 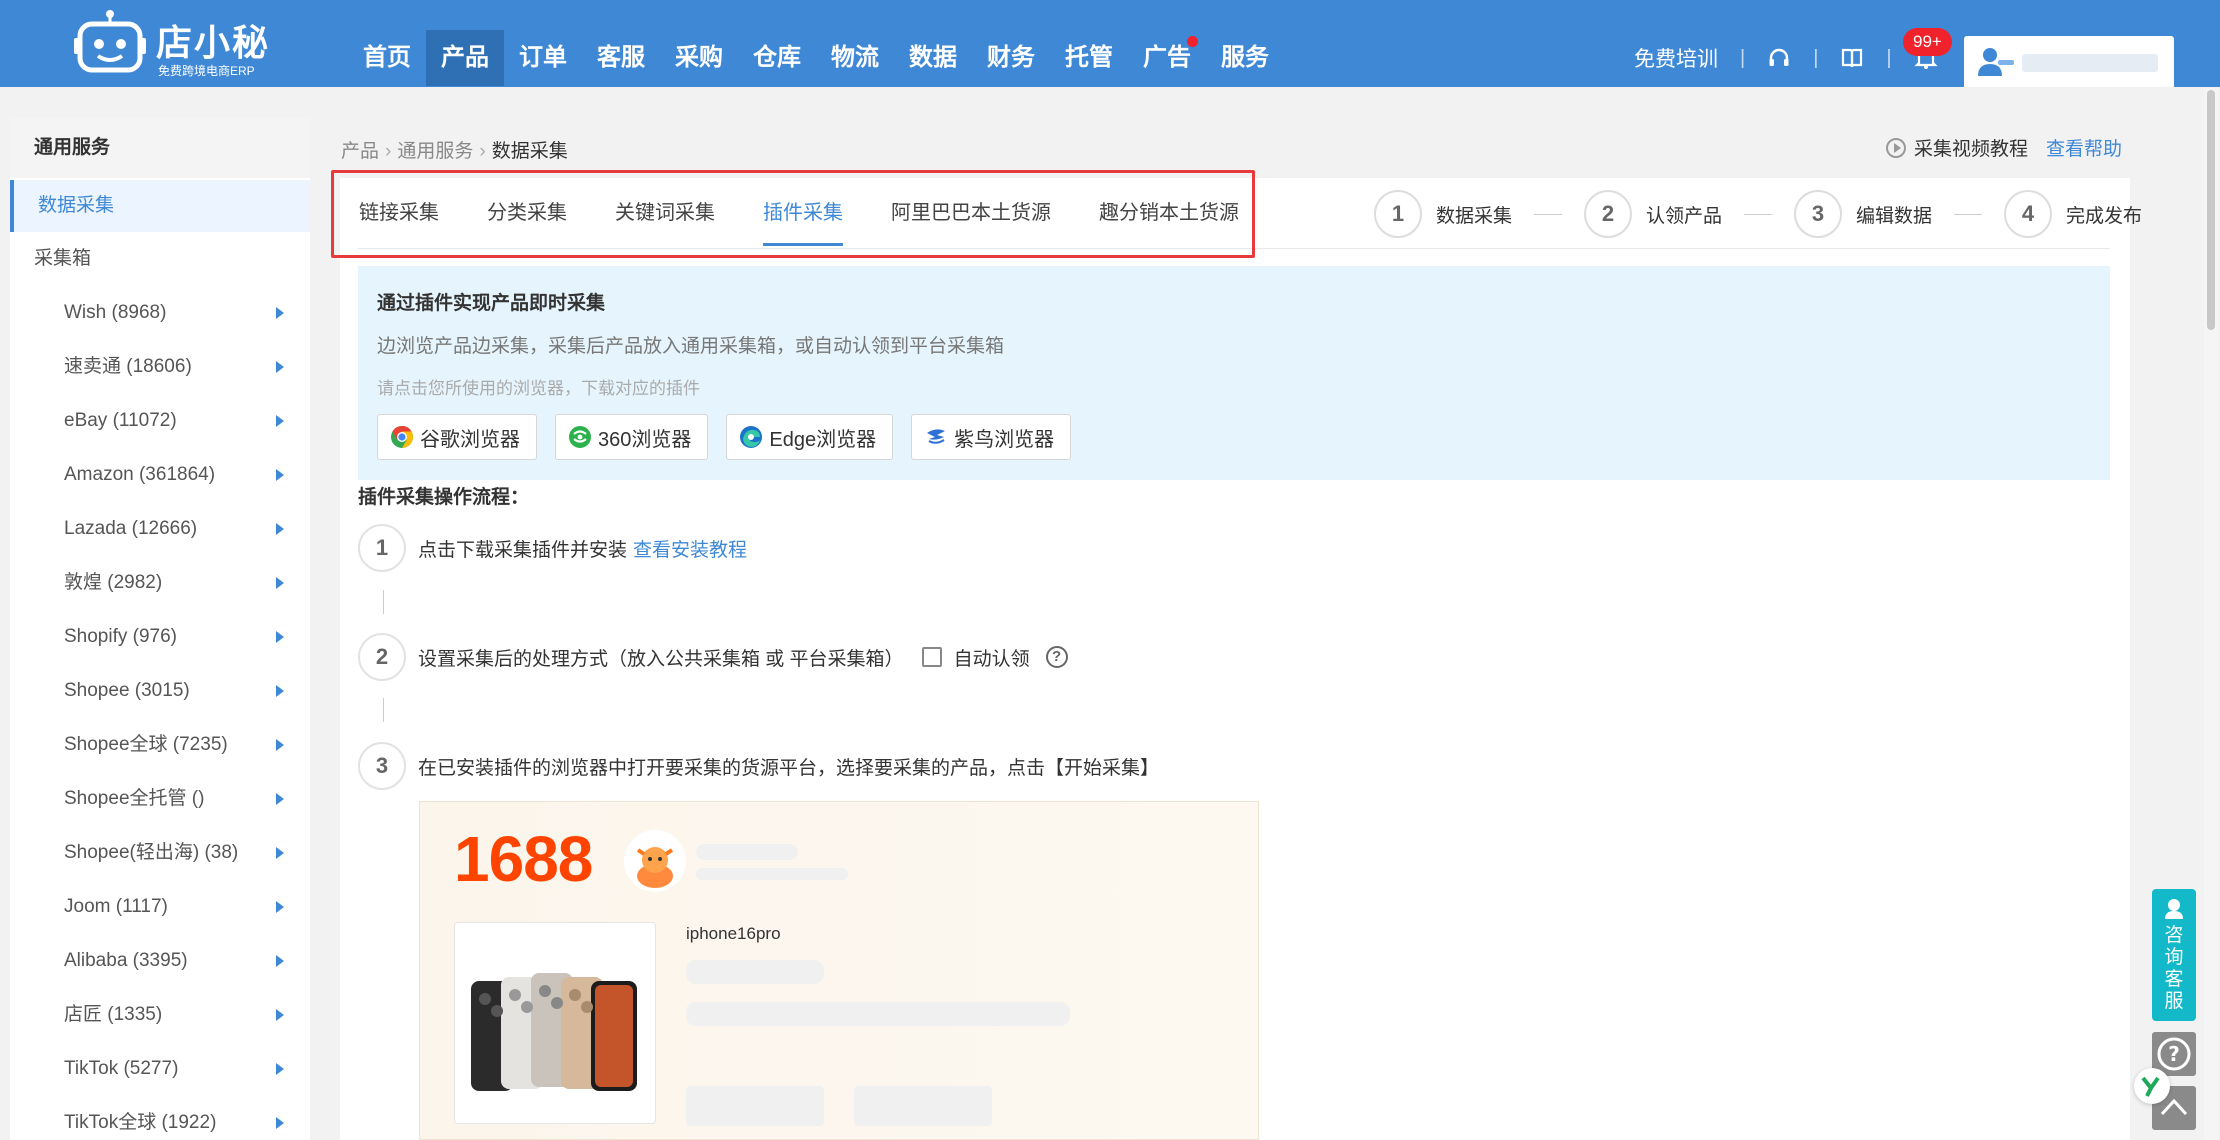 What do you see at coordinates (1089, 58) in the screenshot?
I see `nav-hosting: 托管` at bounding box center [1089, 58].